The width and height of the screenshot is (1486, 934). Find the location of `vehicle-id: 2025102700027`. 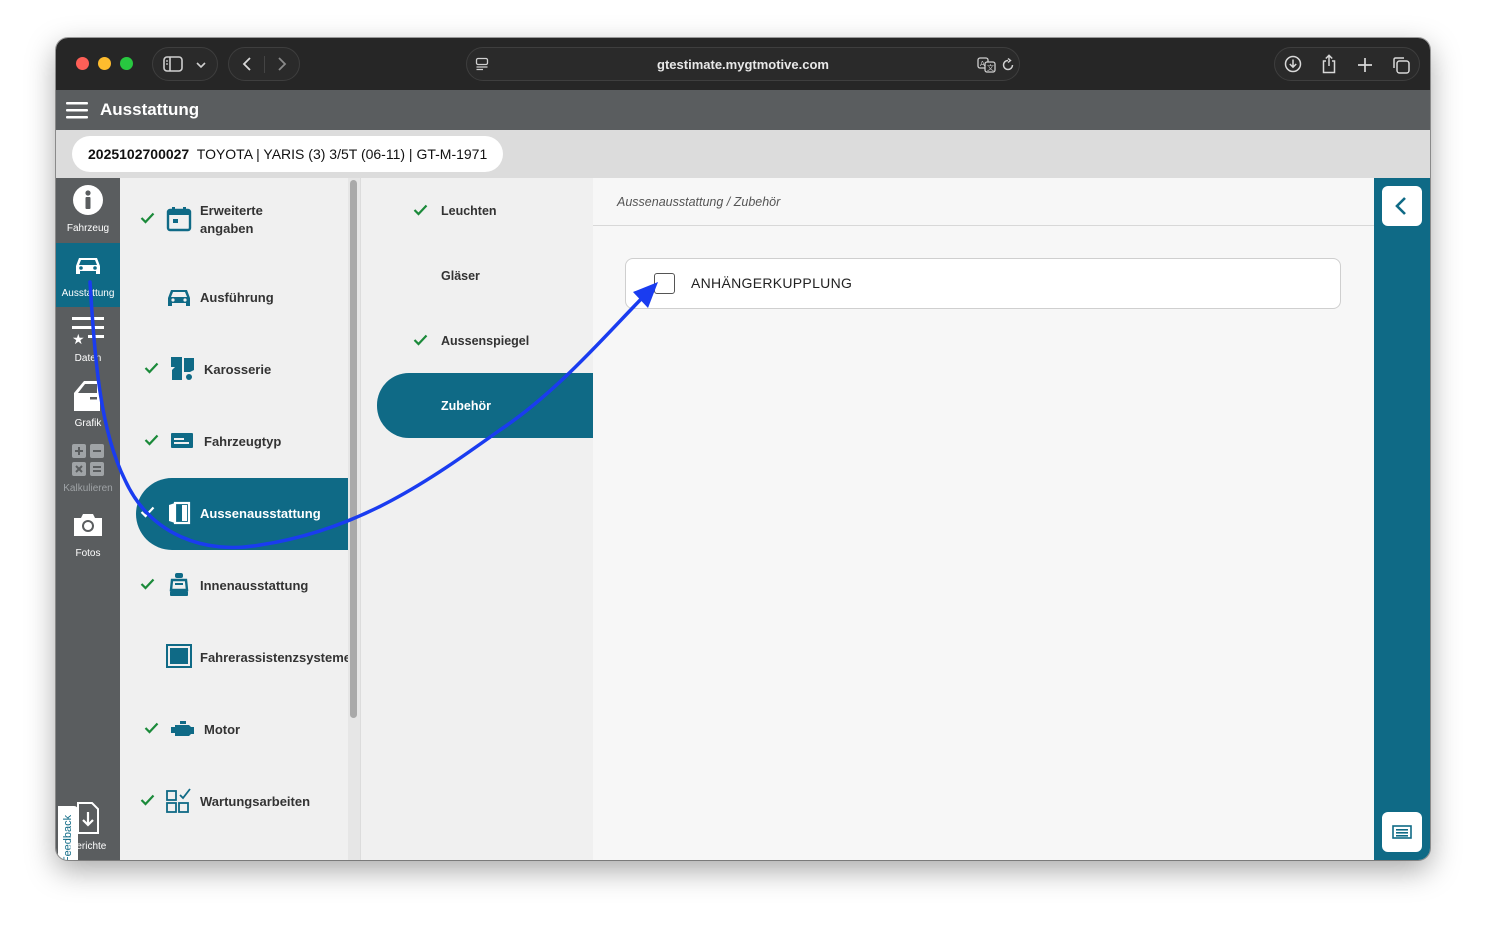

vehicle-id: 2025102700027 is located at coordinates (139, 154).